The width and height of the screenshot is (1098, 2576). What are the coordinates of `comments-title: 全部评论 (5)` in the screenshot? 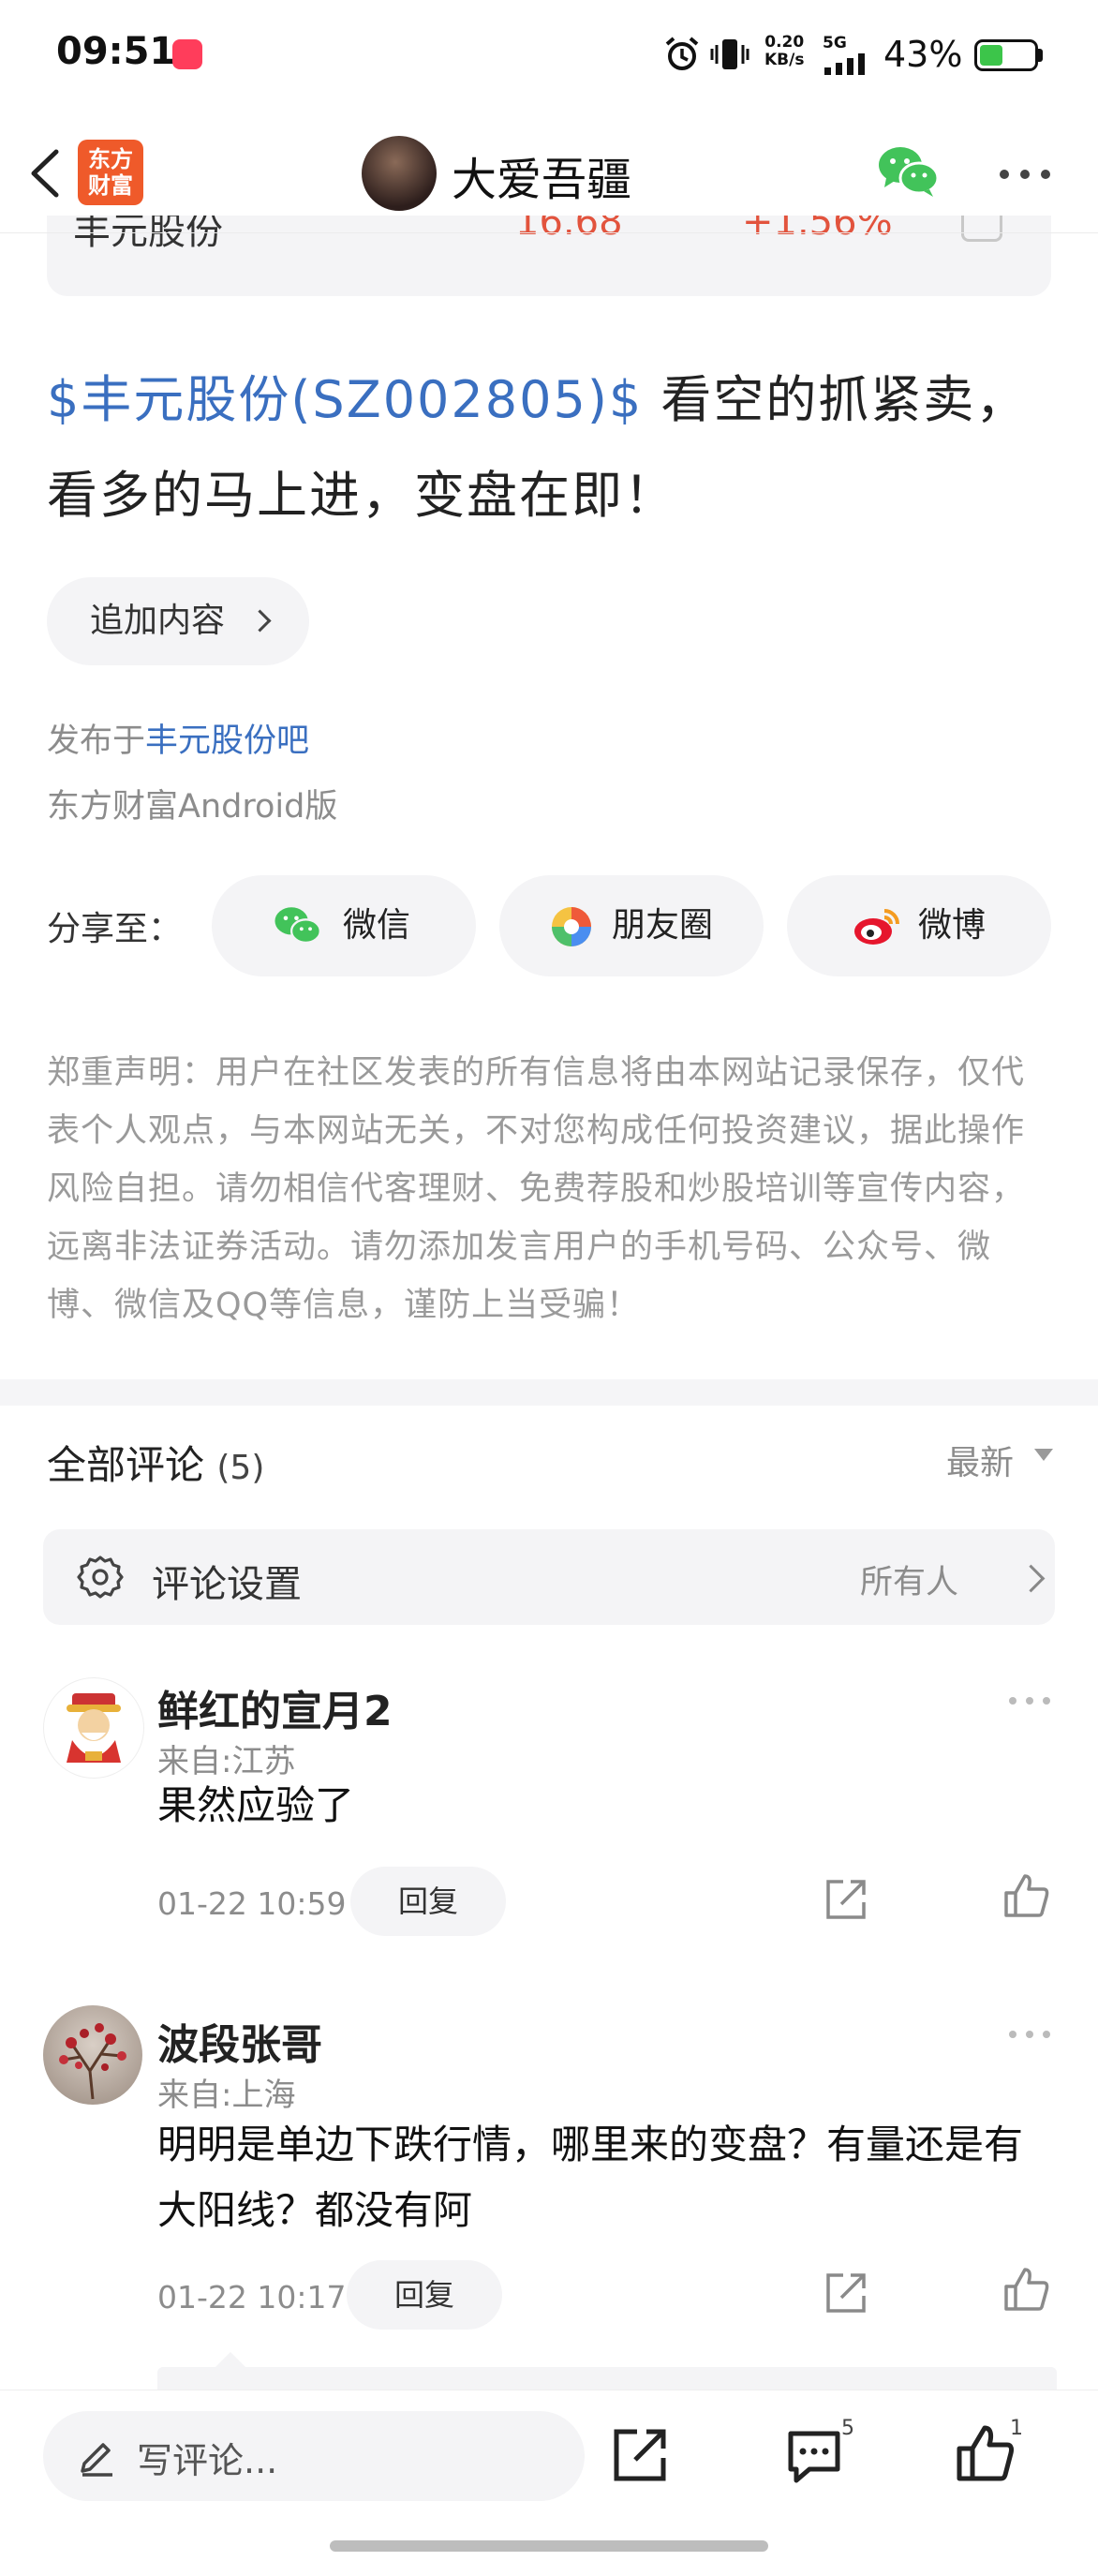 It's located at (155, 1462).